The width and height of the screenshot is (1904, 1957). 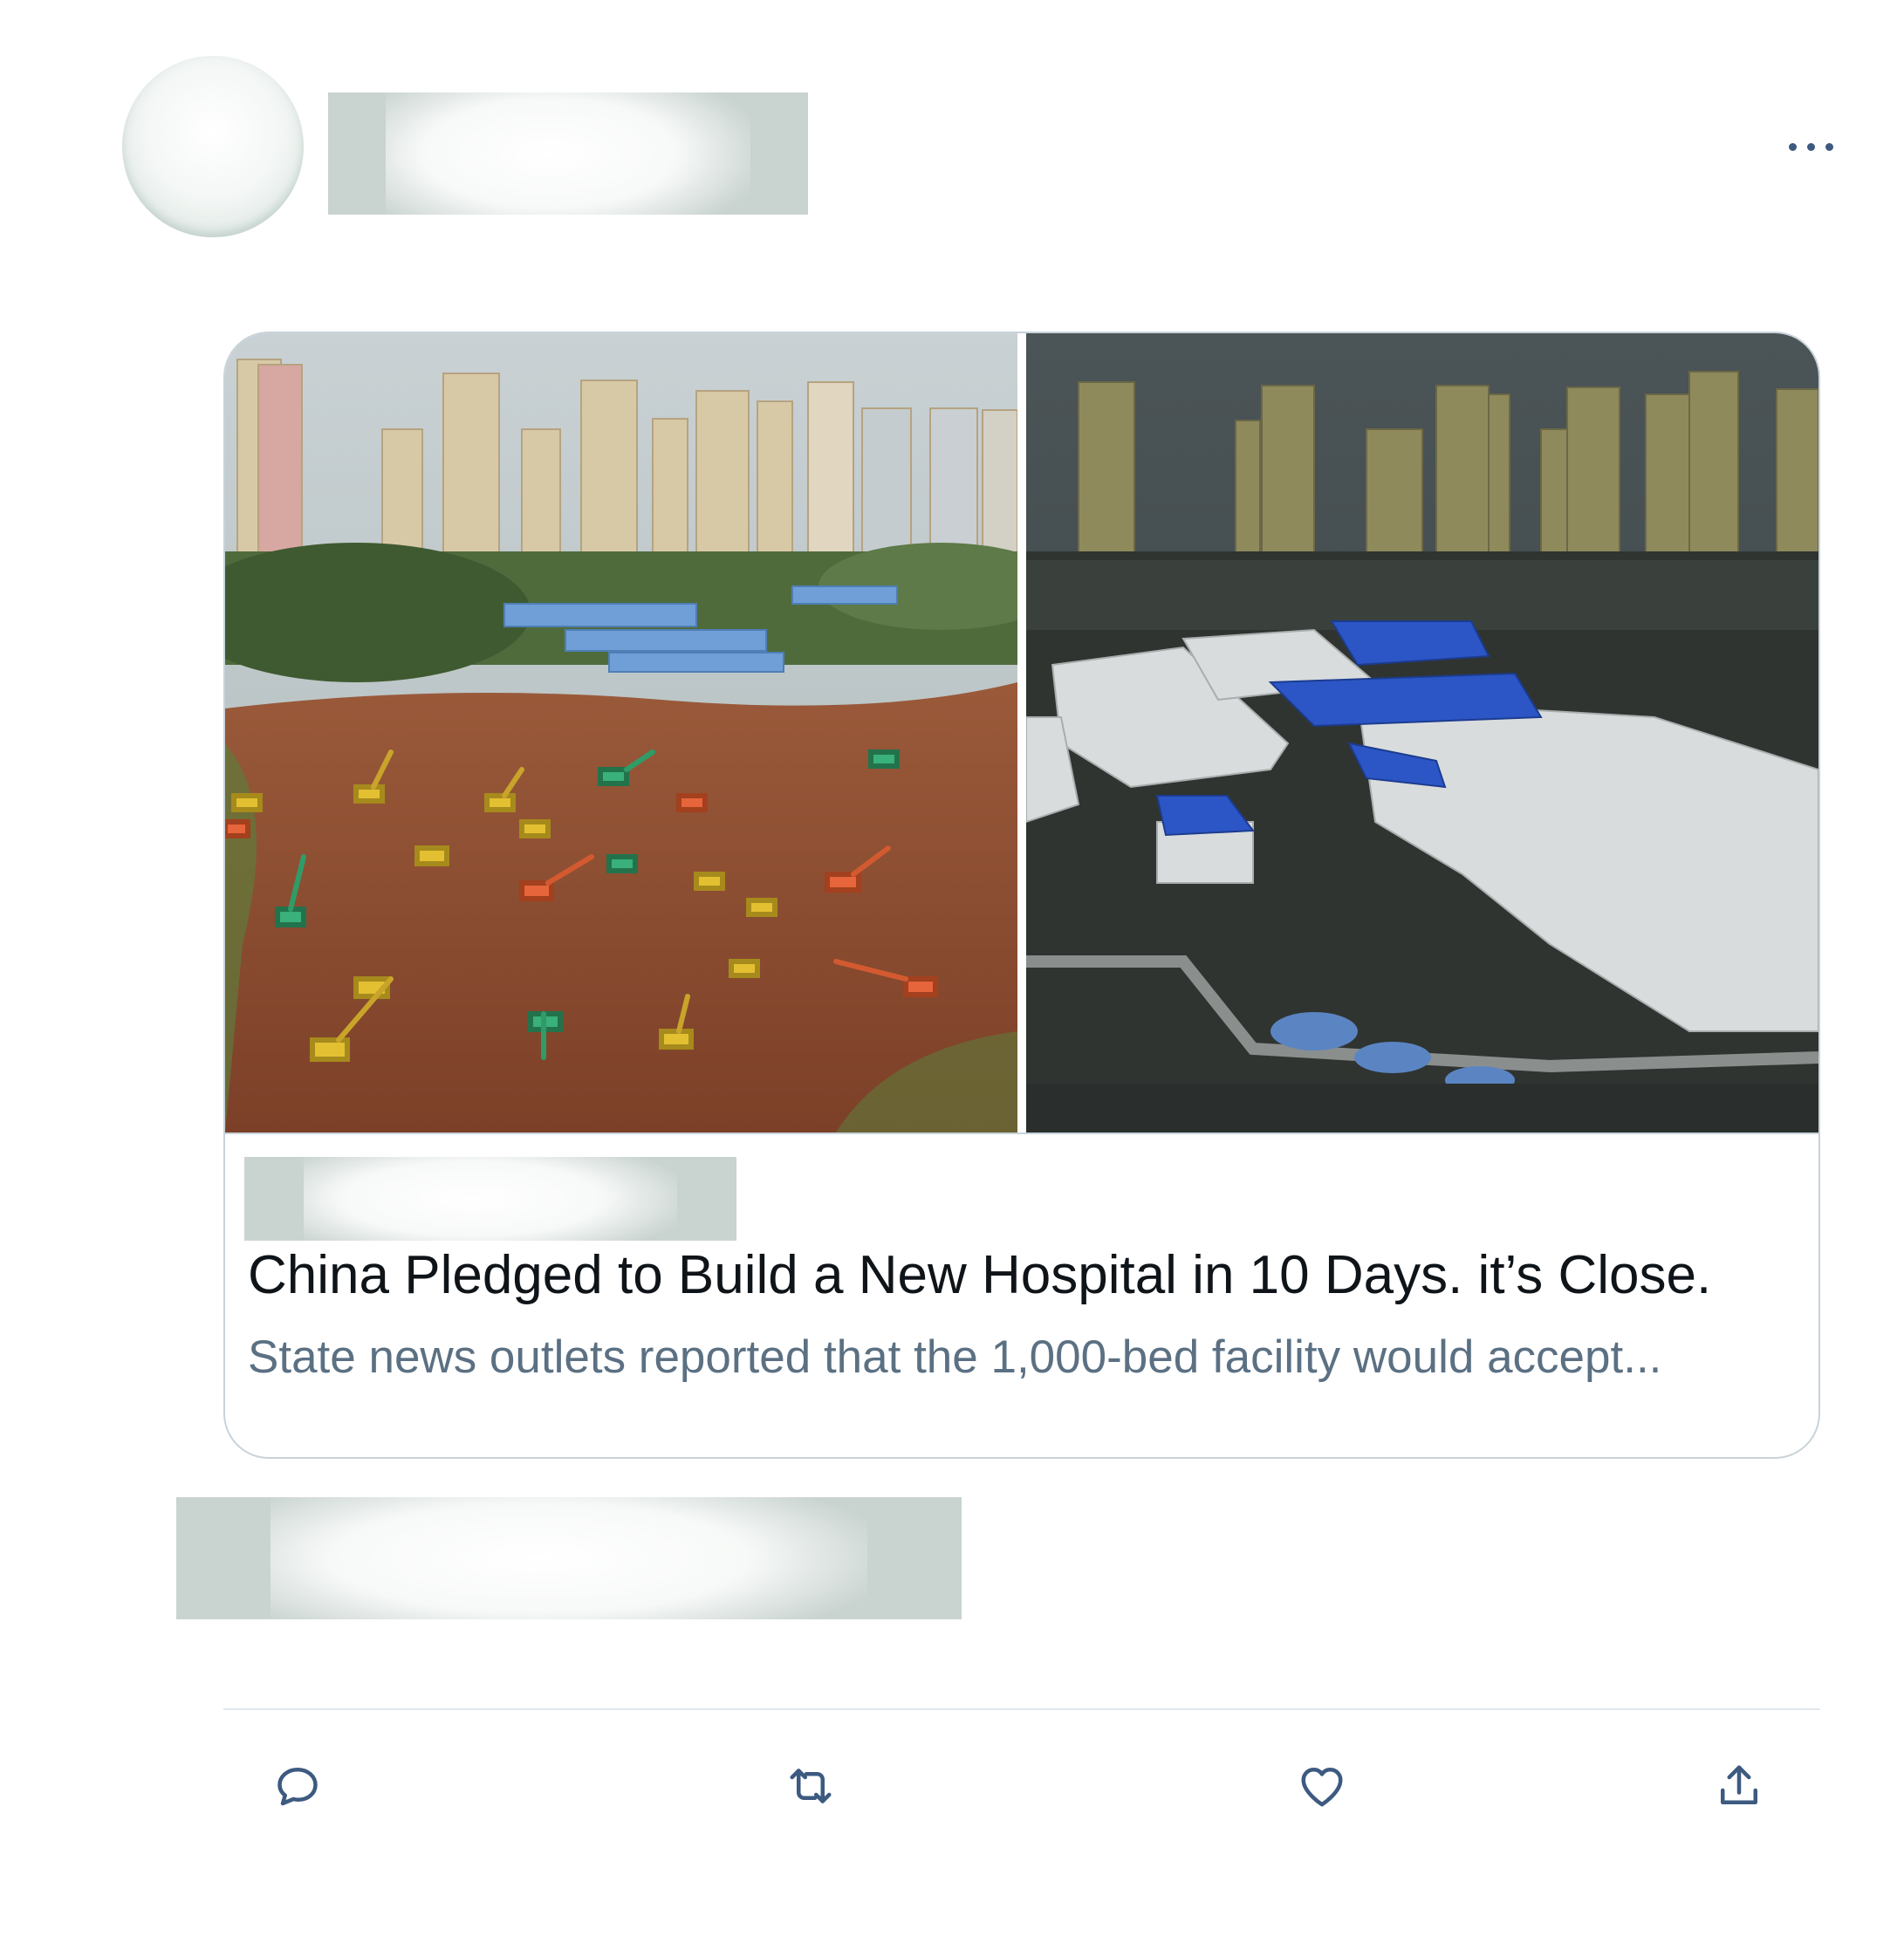 I want to click on reply-button, so click(x=297, y=1786).